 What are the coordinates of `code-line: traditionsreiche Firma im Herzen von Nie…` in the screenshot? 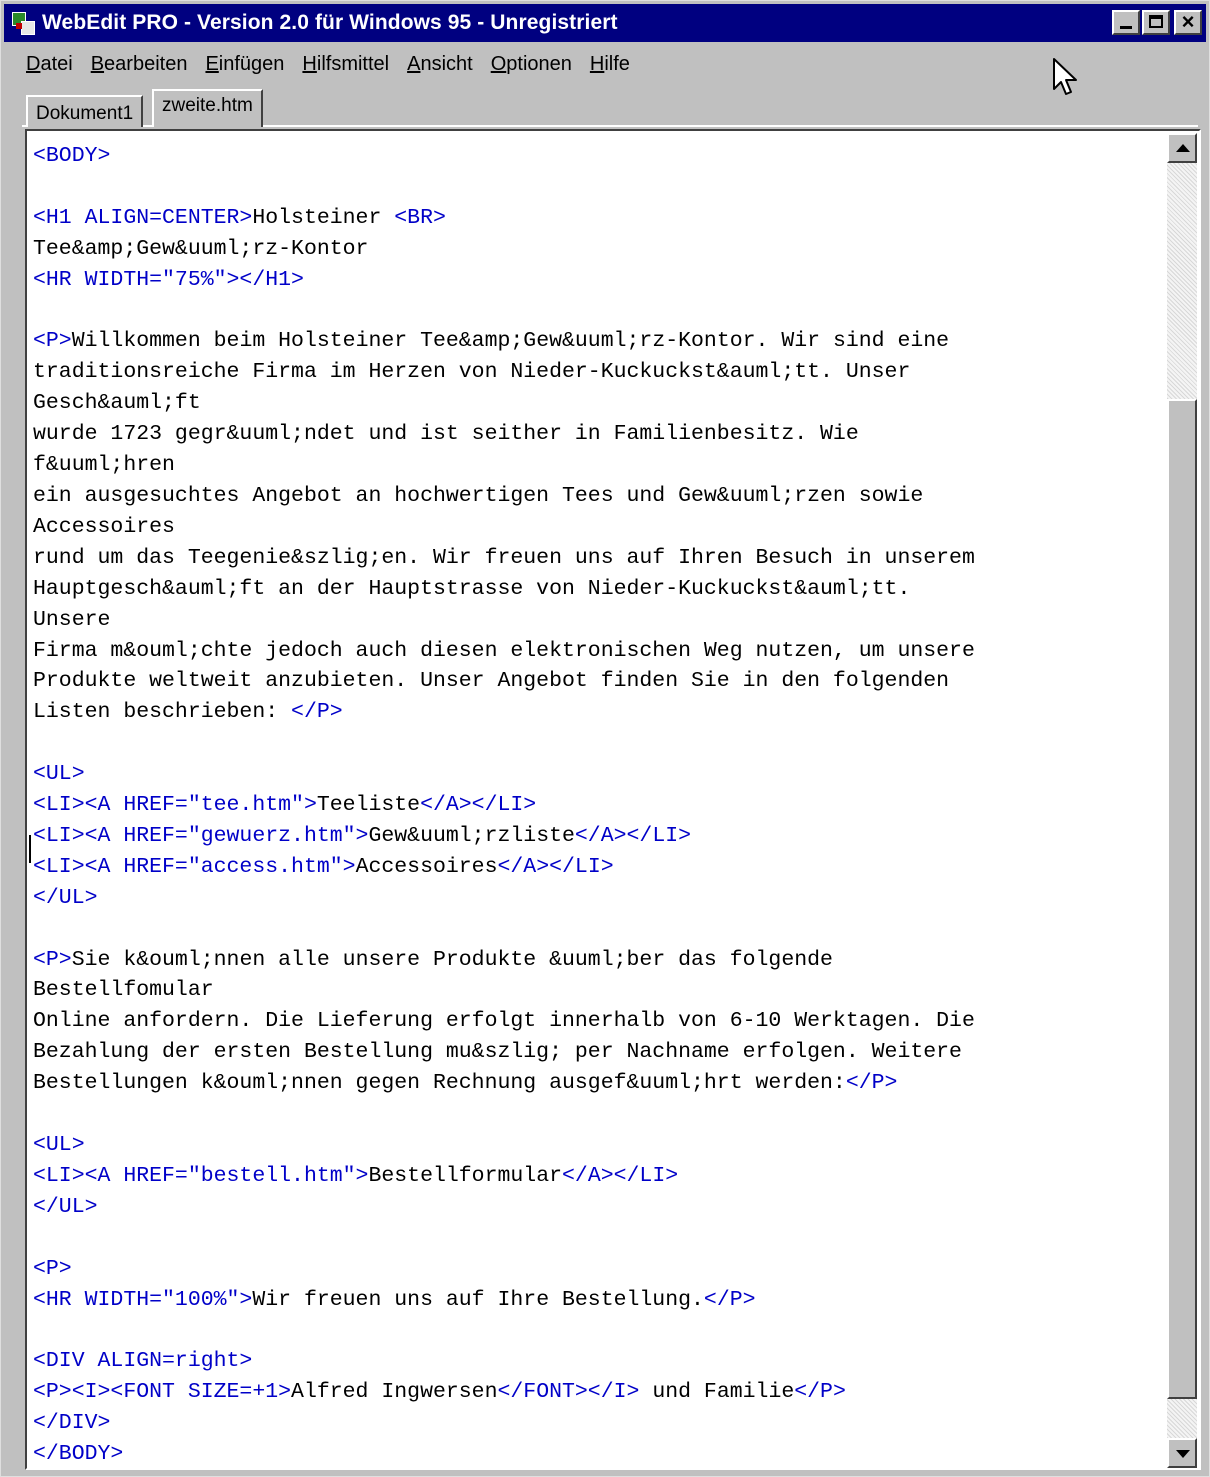 It's located at (598, 372).